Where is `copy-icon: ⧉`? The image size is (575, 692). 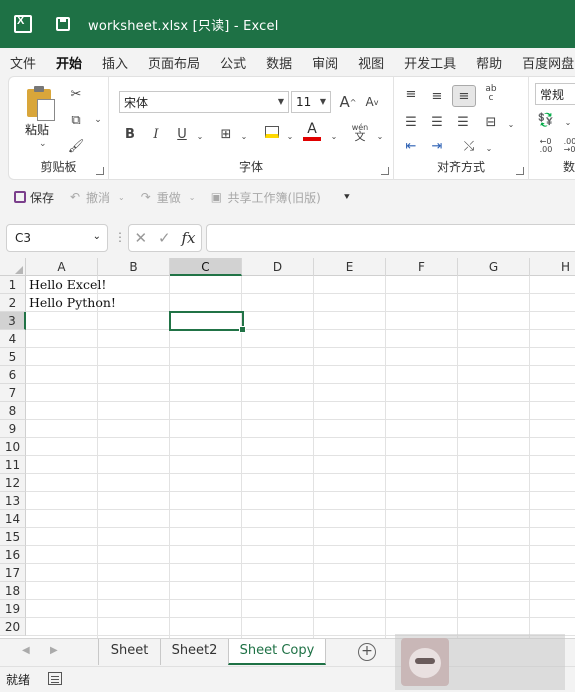
copy-icon: ⧉ is located at coordinates (76, 120).